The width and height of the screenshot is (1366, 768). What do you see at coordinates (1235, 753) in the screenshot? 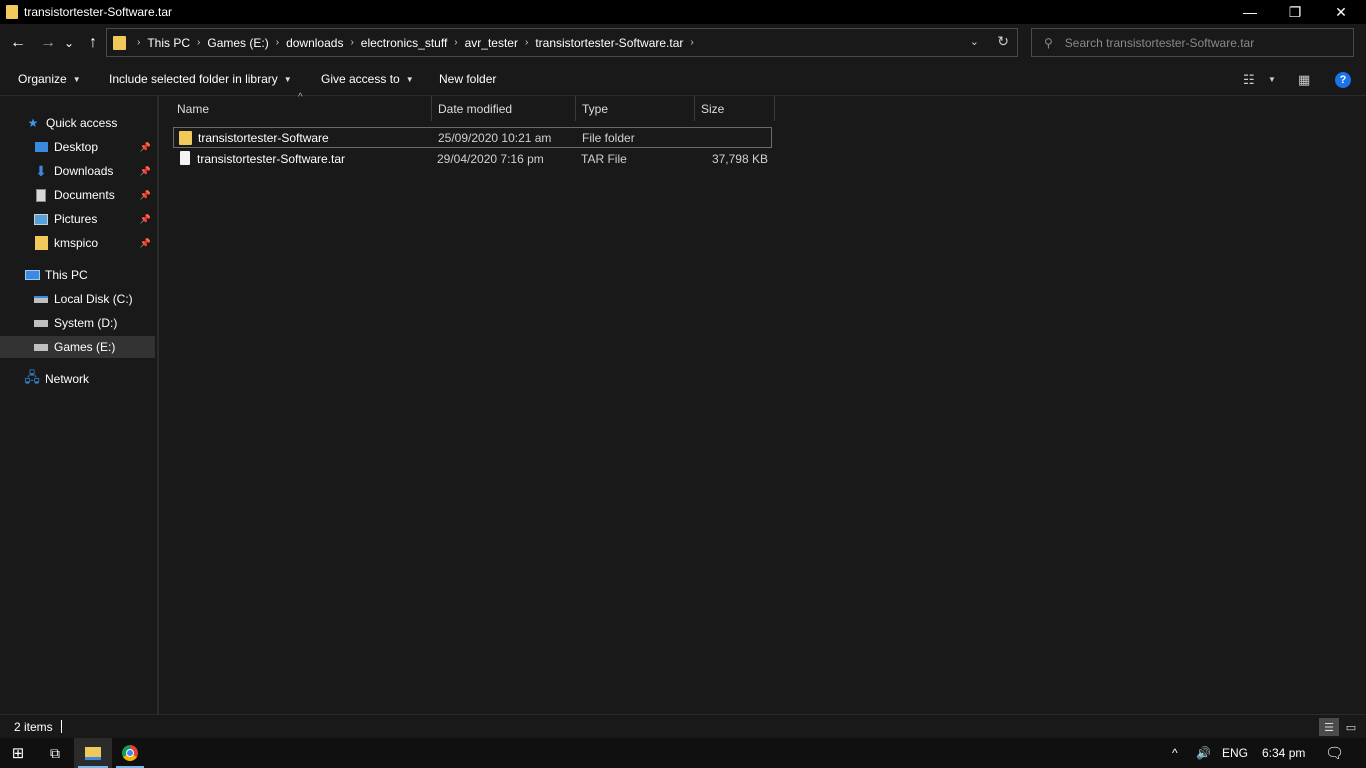
I see `language-indicator: ENG` at bounding box center [1235, 753].